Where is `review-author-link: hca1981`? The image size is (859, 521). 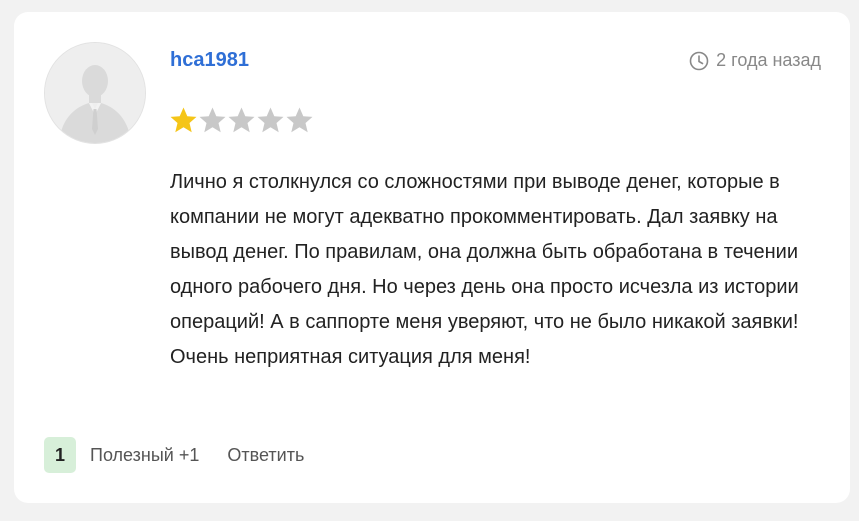
review-author-link: hca1981 is located at coordinates (209, 60).